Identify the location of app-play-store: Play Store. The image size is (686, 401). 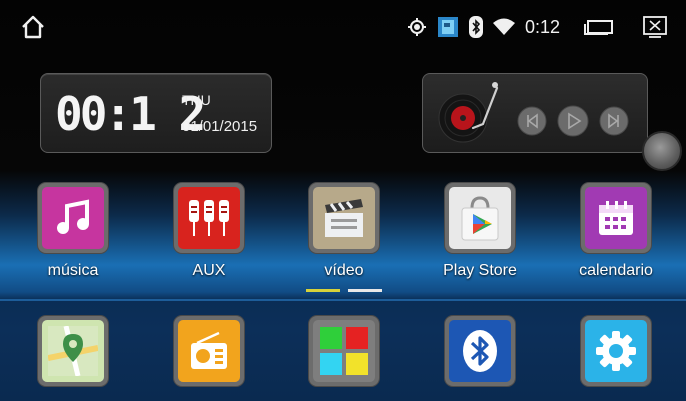
(480, 231).